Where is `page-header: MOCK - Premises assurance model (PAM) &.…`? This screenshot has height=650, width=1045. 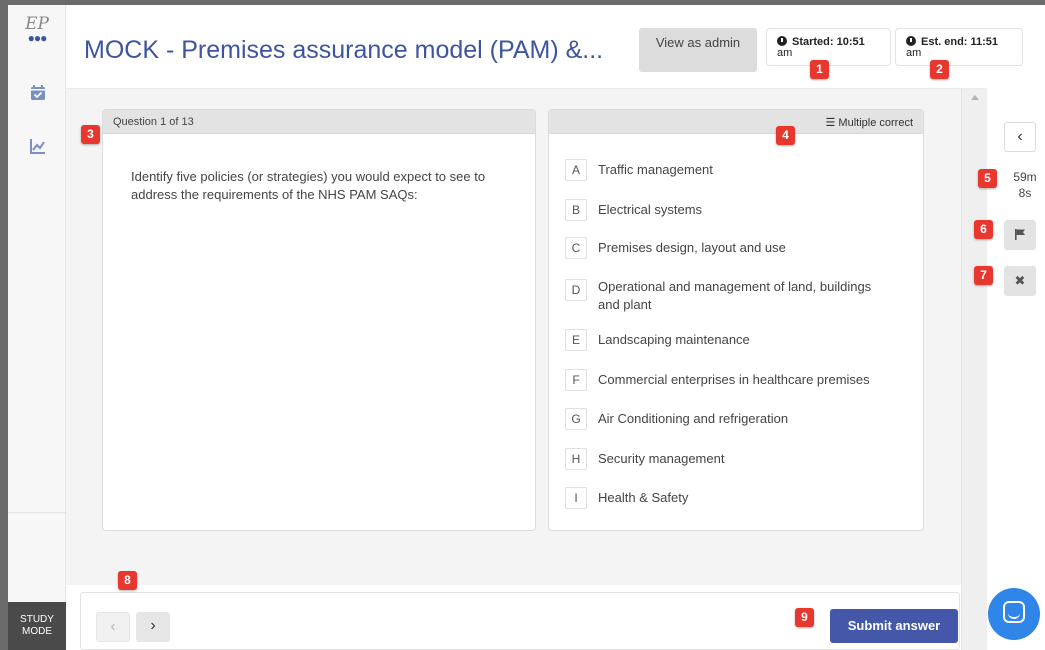
page-header: MOCK - Premises assurance model (PAM) &.… is located at coordinates (544, 47).